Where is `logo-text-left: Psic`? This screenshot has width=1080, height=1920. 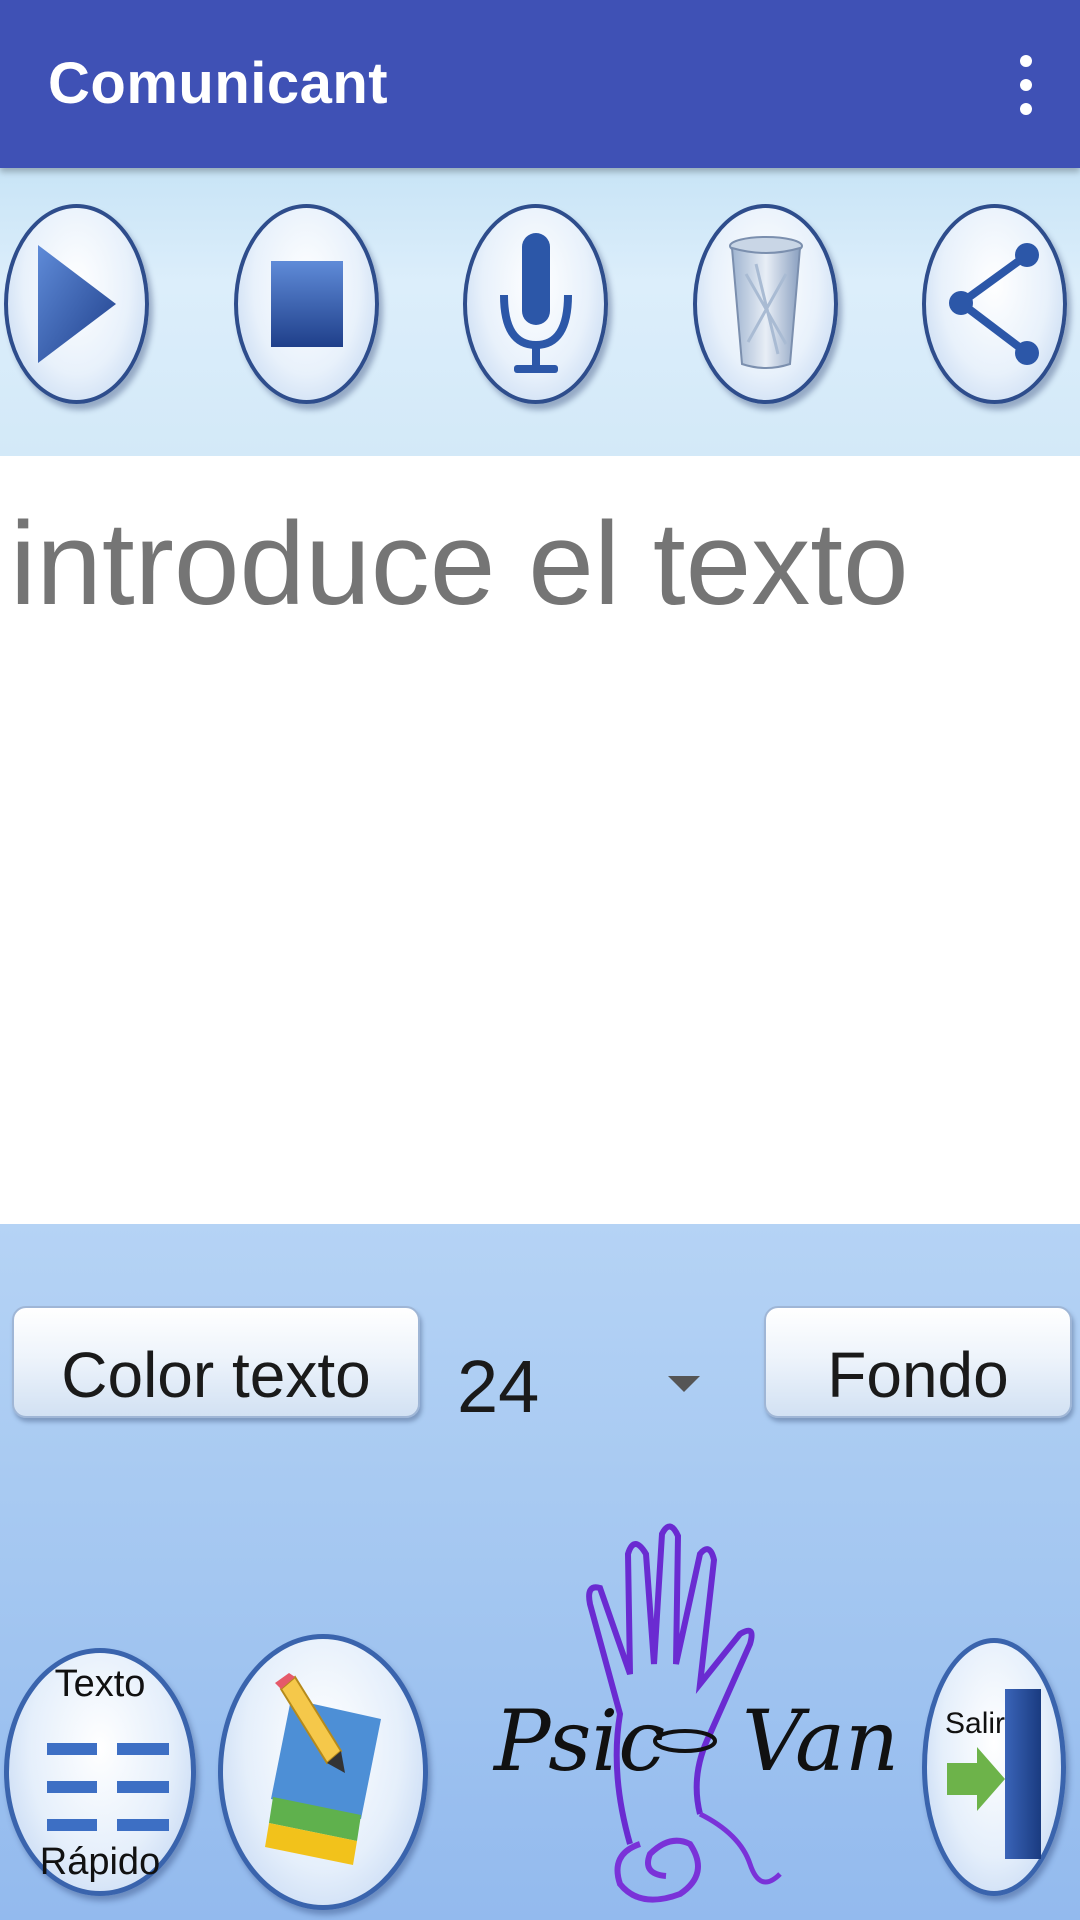
logo-text-left: Psic is located at coordinates (580, 1741).